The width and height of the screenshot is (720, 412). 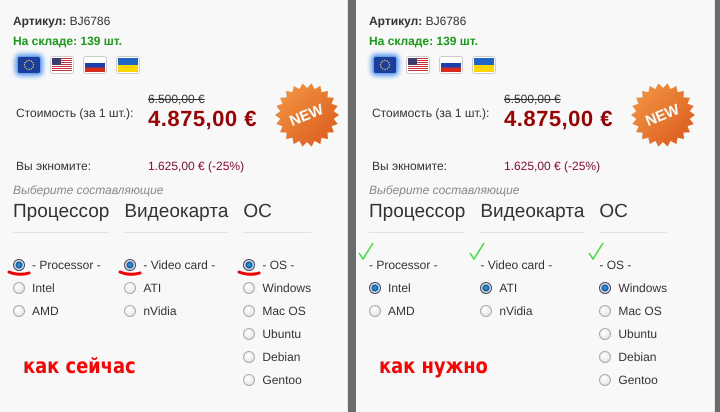 What do you see at coordinates (179, 265) in the screenshot?
I see `option-label: - Video card -` at bounding box center [179, 265].